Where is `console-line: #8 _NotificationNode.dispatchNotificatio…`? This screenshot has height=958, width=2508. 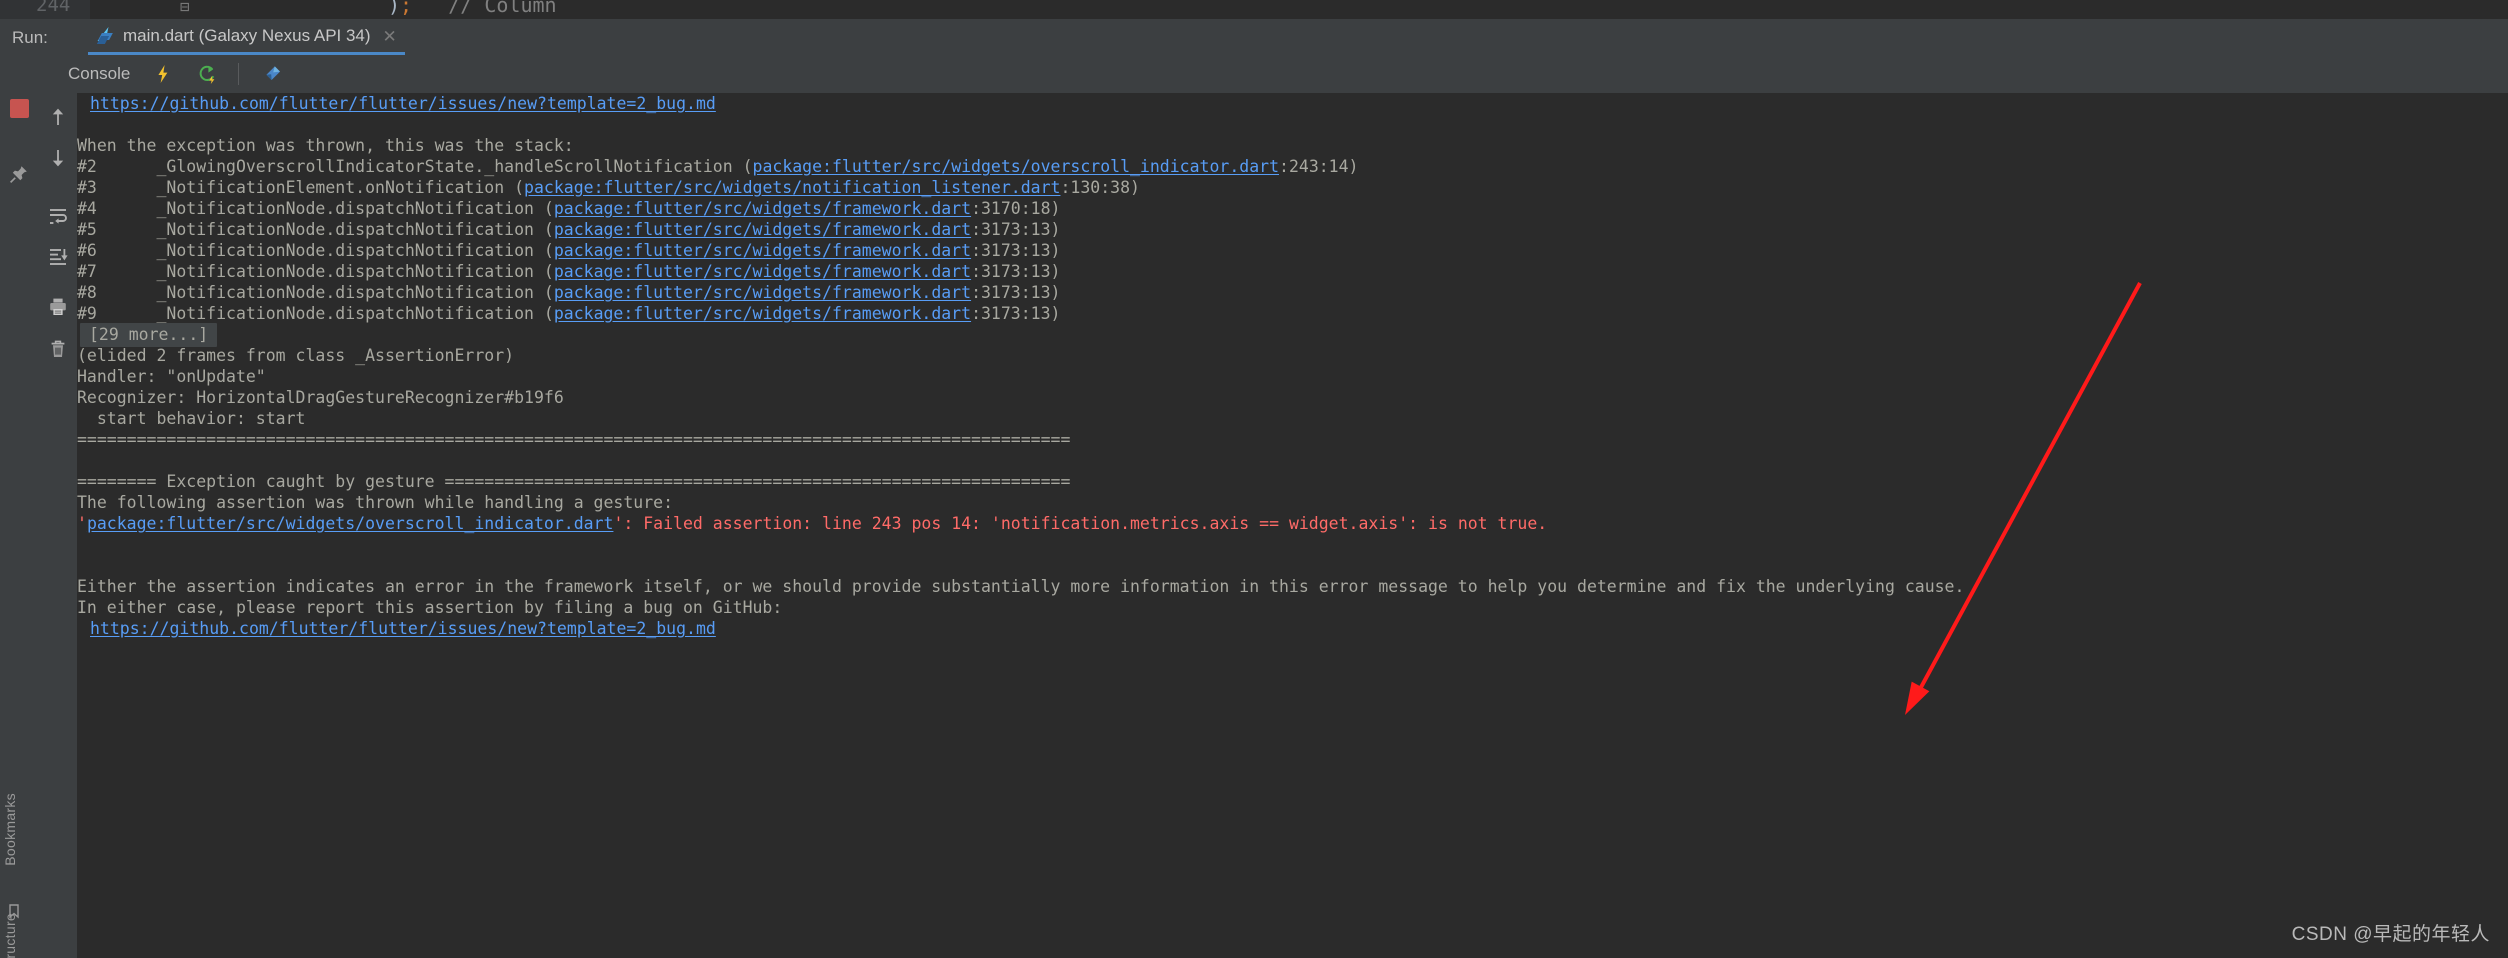
console-line: #8 _NotificationNode.dispatchNotificatio… is located at coordinates (568, 292).